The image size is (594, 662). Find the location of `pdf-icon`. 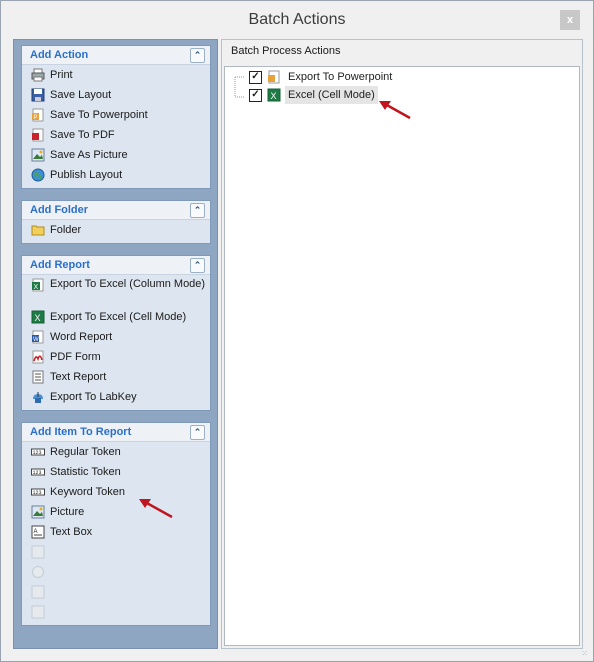

pdf-icon is located at coordinates (38, 135).